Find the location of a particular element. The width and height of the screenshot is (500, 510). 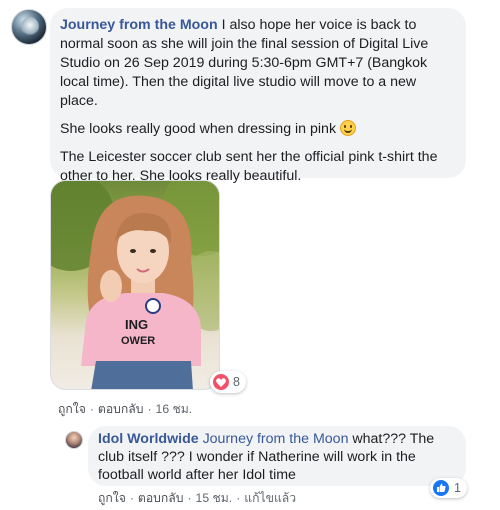

reply-avatar is located at coordinates (74, 440).